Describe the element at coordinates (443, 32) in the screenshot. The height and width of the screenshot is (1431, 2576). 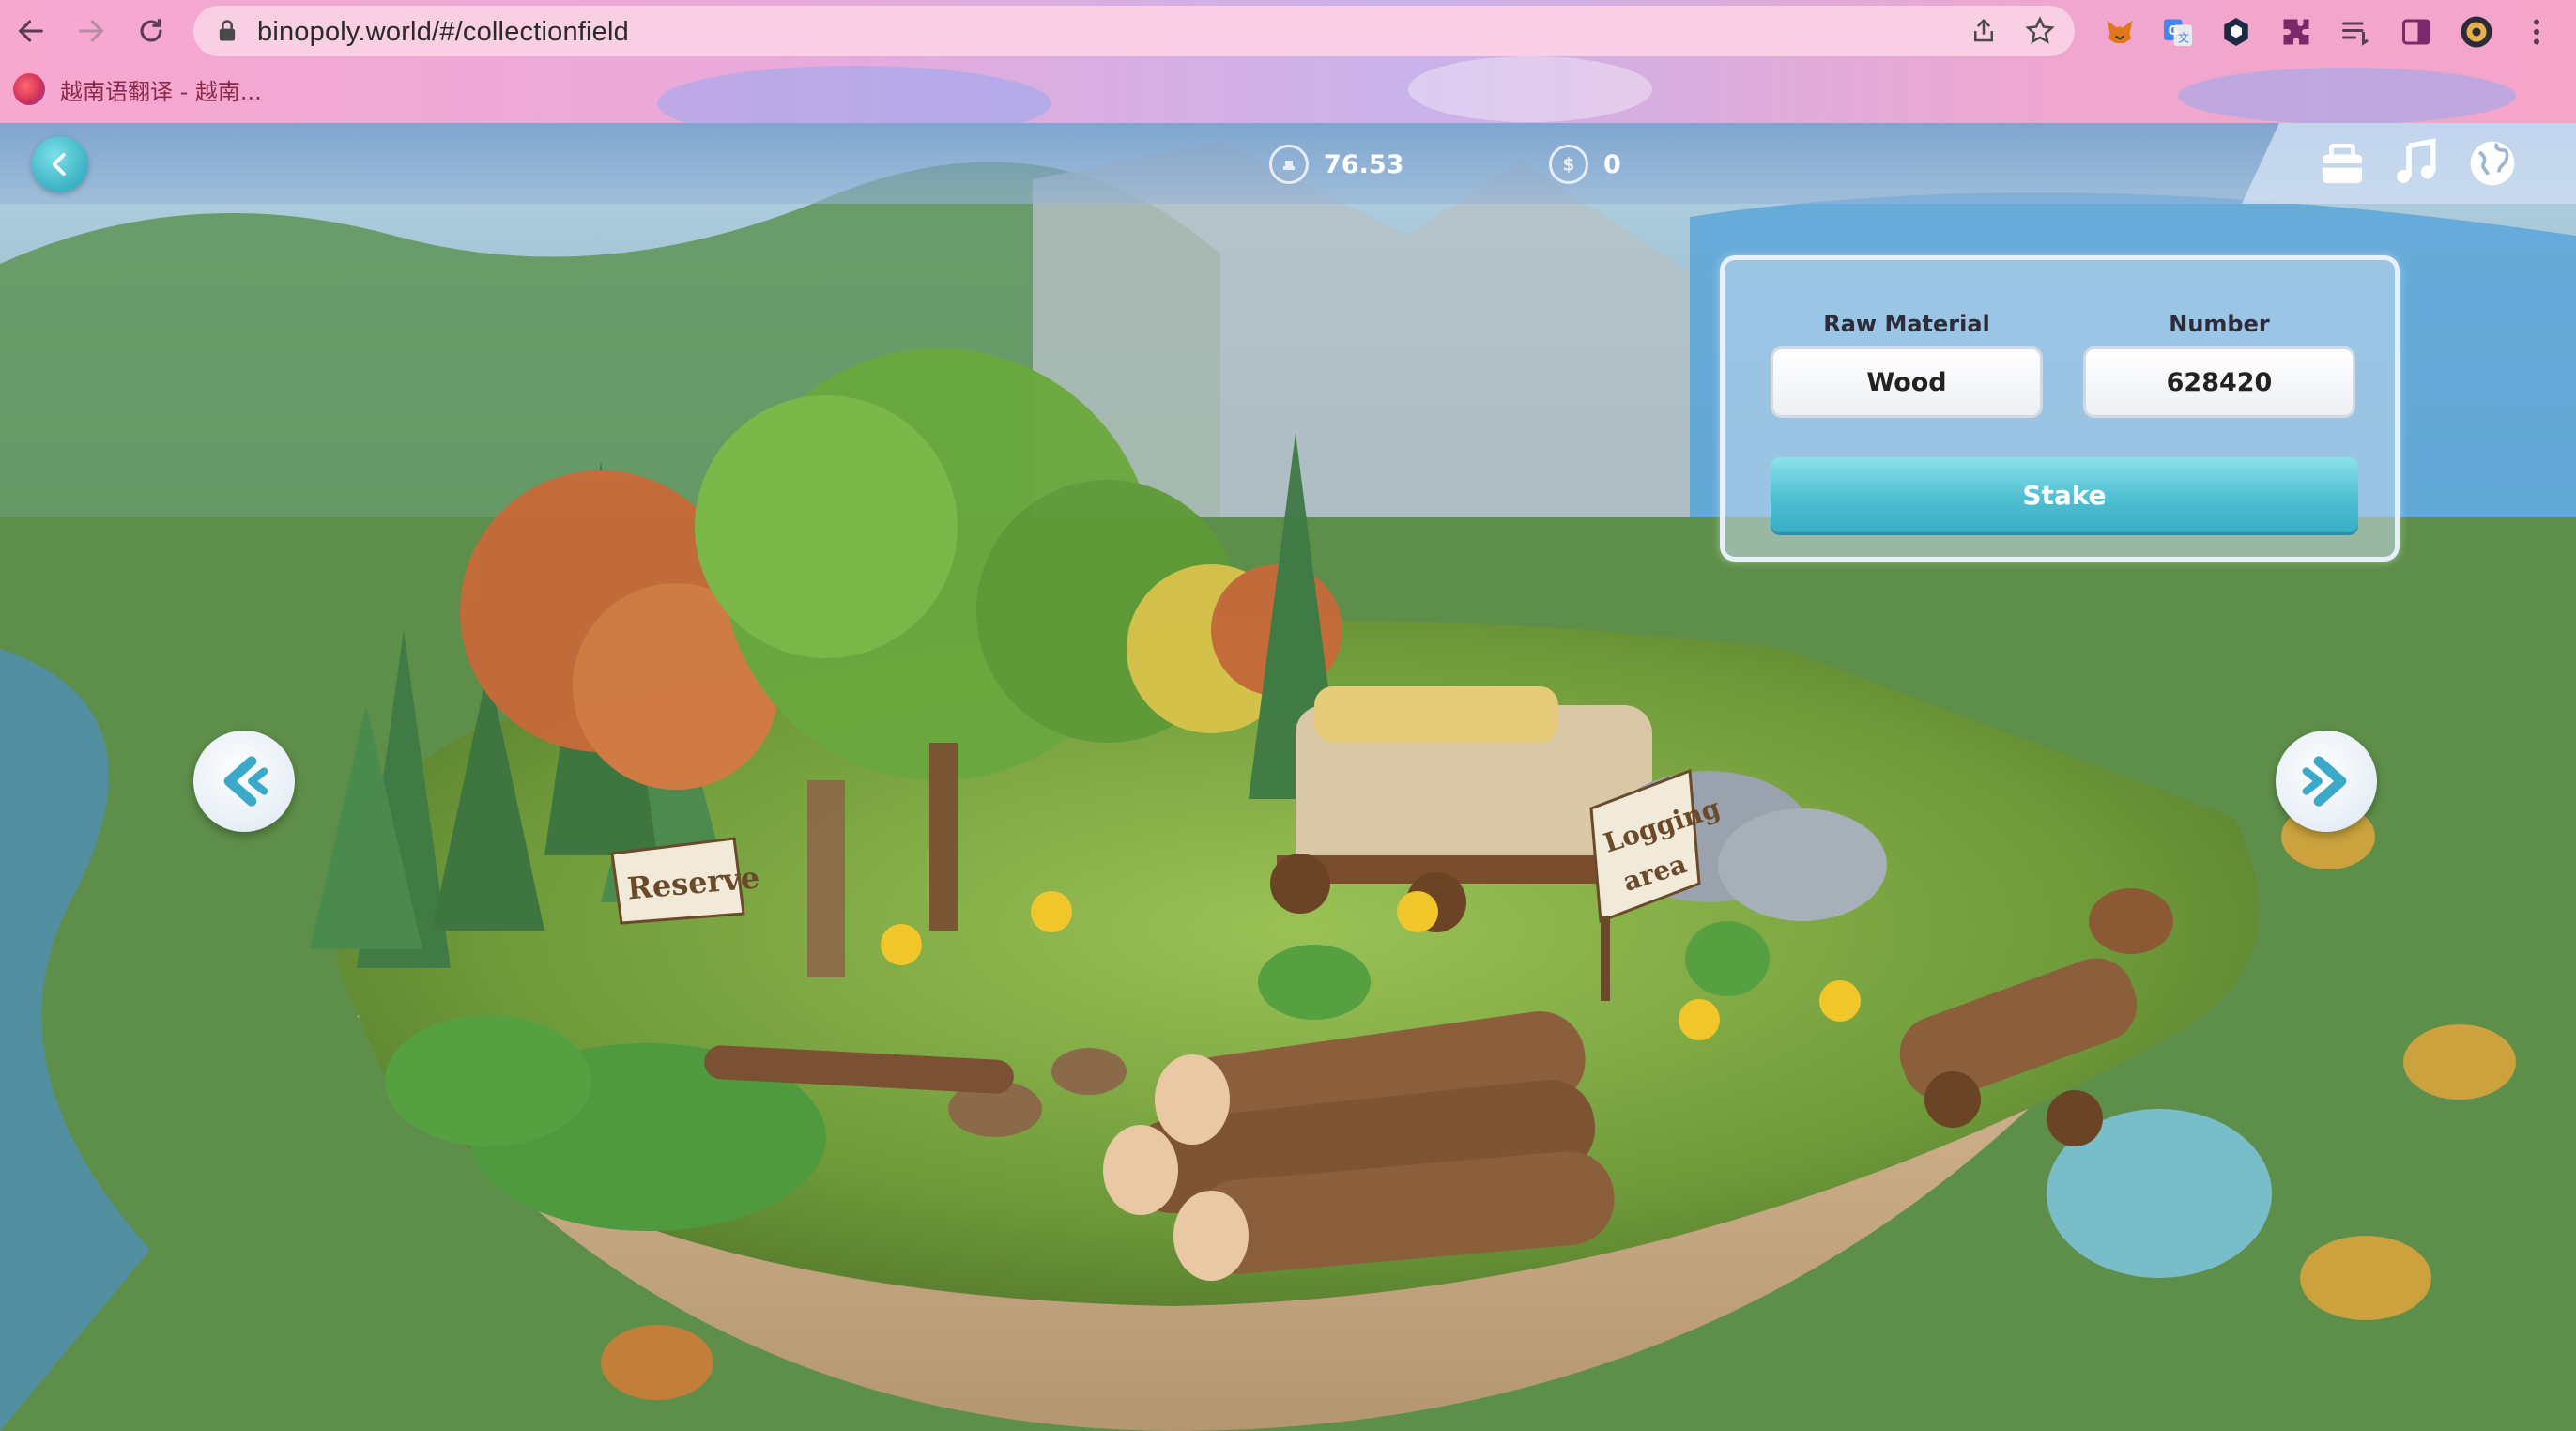
I see `url-text: binopoly.world/#/collectionfield` at that location.